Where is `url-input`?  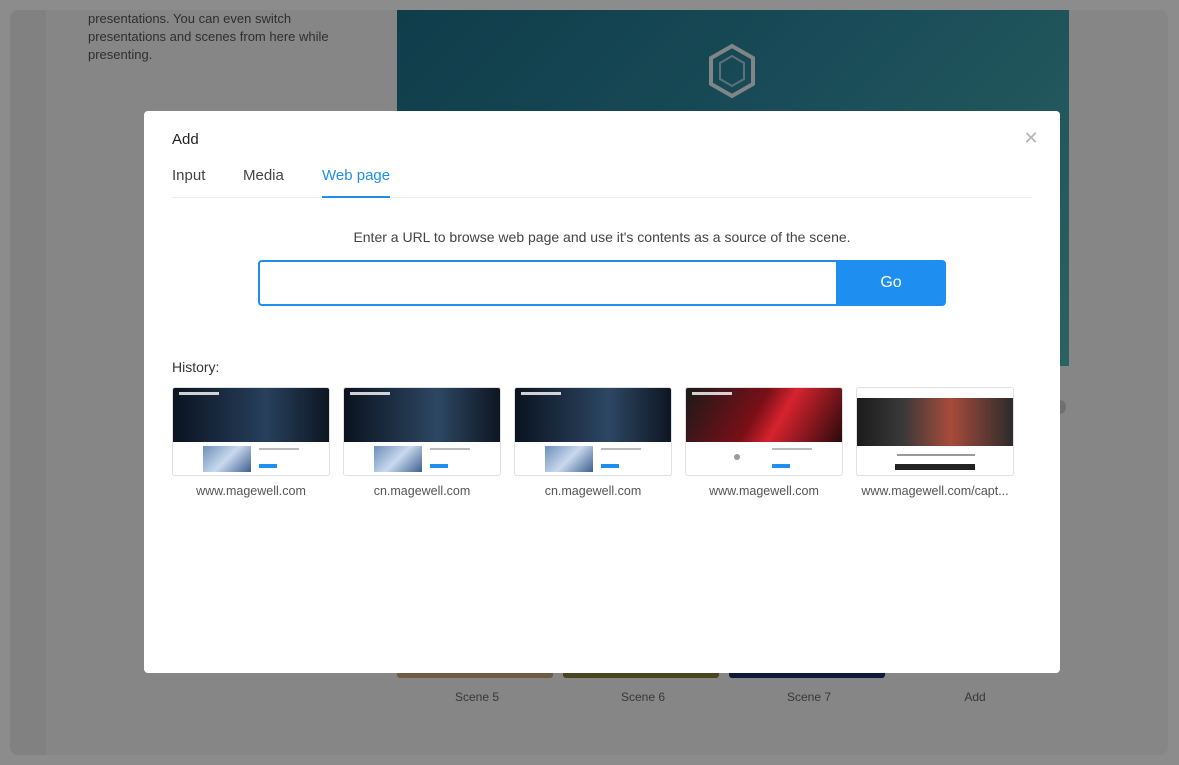
url-input is located at coordinates (548, 283).